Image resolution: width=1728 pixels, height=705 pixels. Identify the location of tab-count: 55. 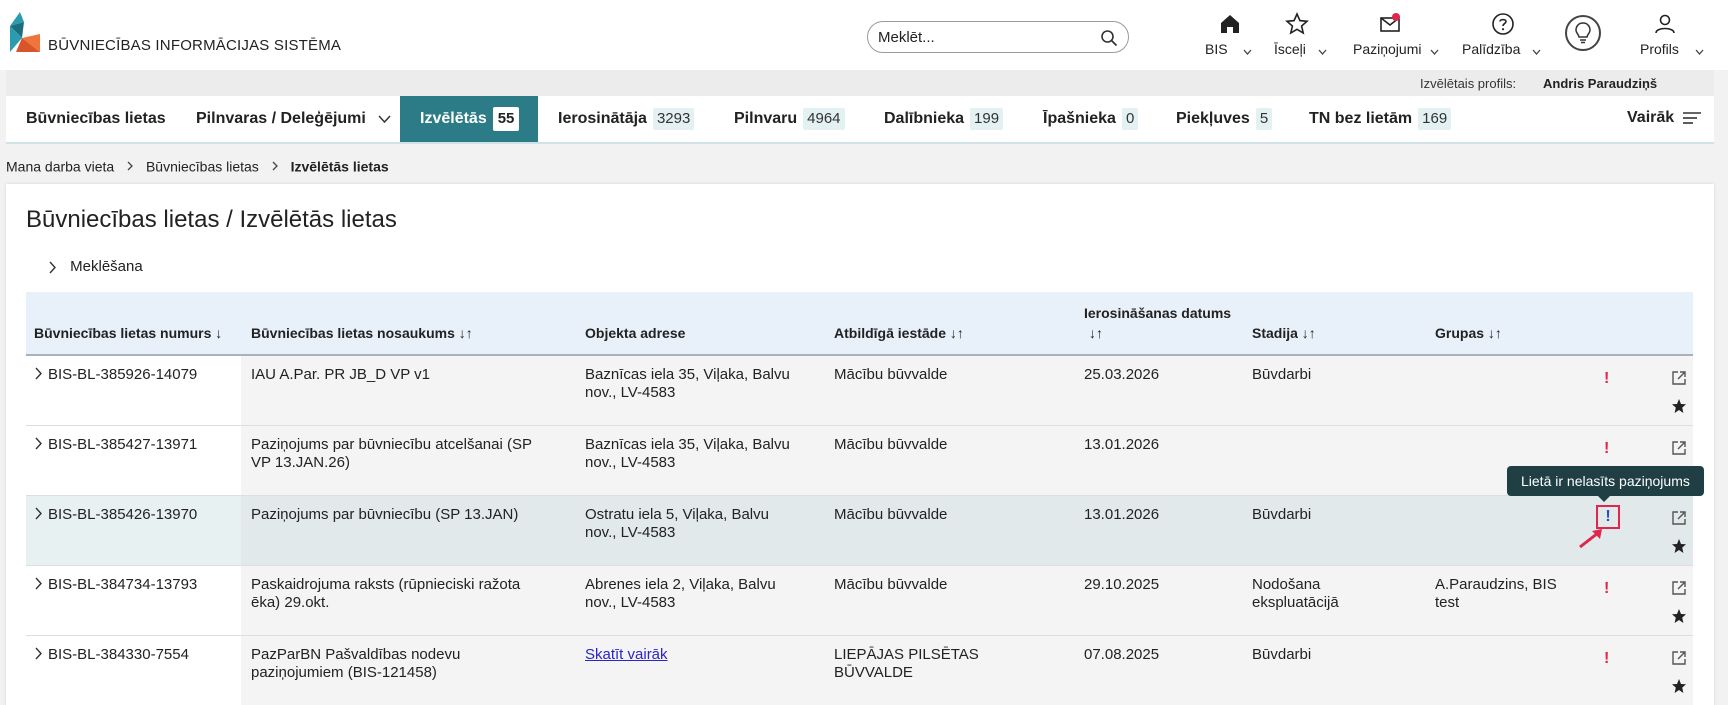
(506, 119).